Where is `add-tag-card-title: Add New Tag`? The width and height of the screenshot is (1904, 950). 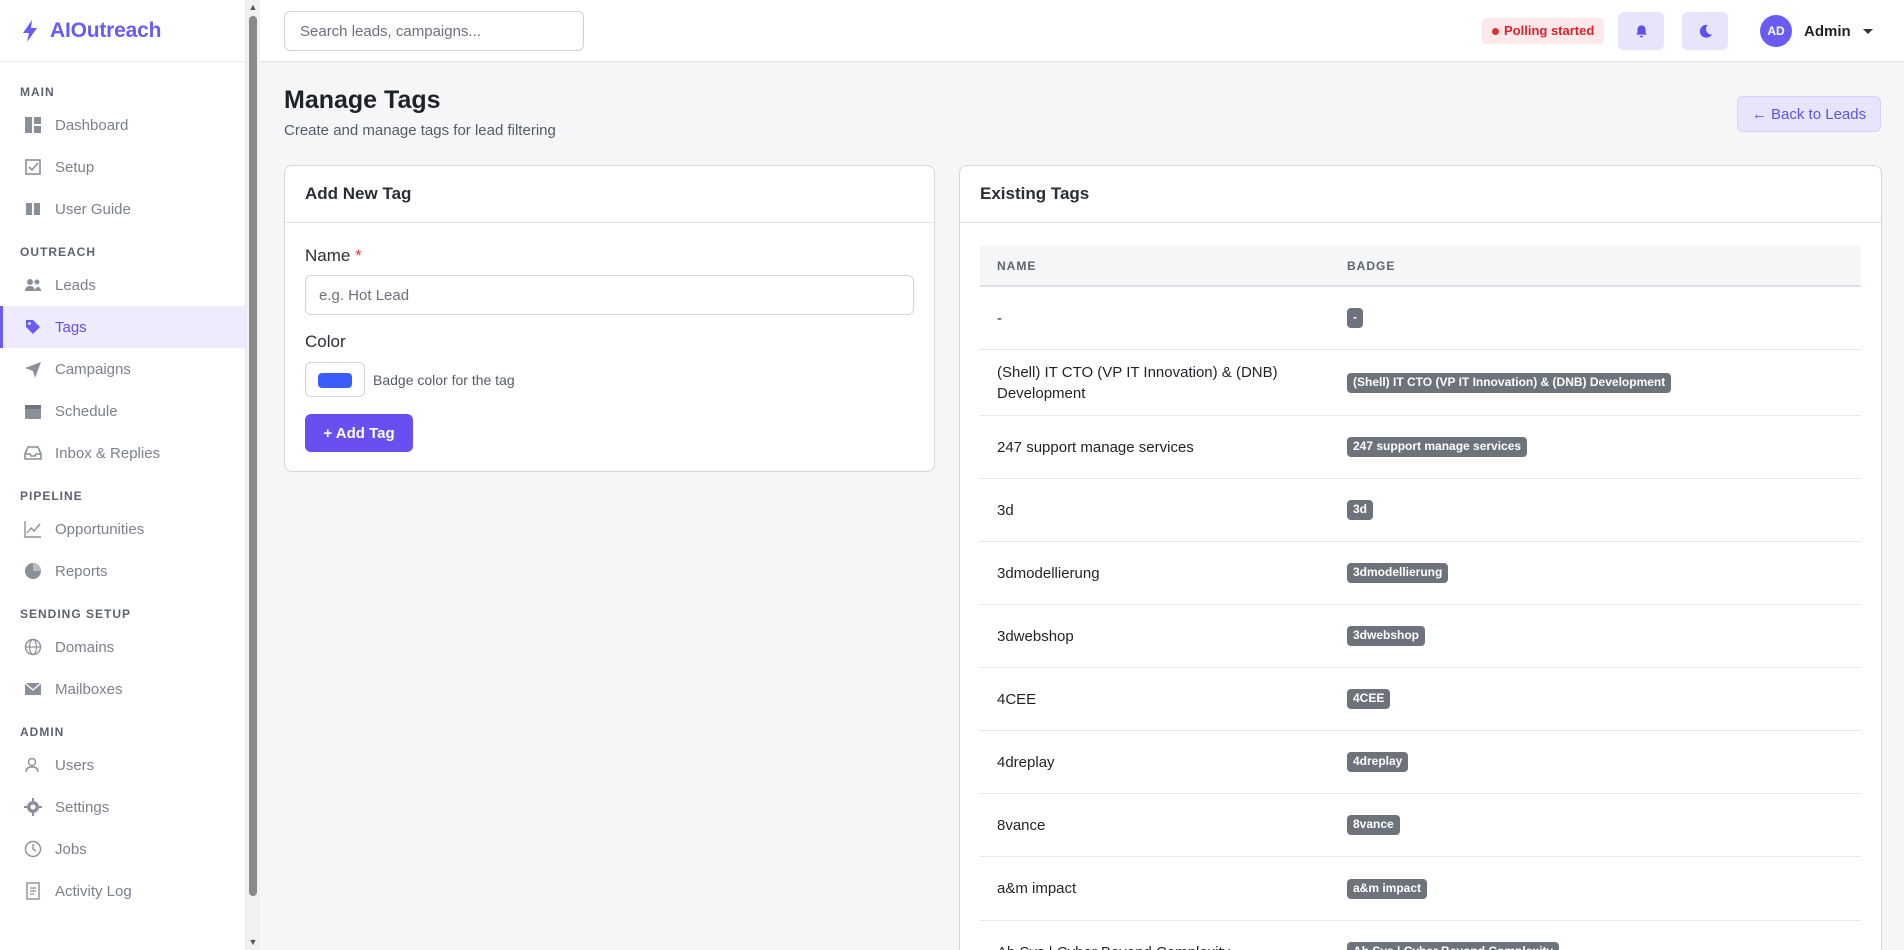
add-tag-card-title: Add New Tag is located at coordinates (609, 194).